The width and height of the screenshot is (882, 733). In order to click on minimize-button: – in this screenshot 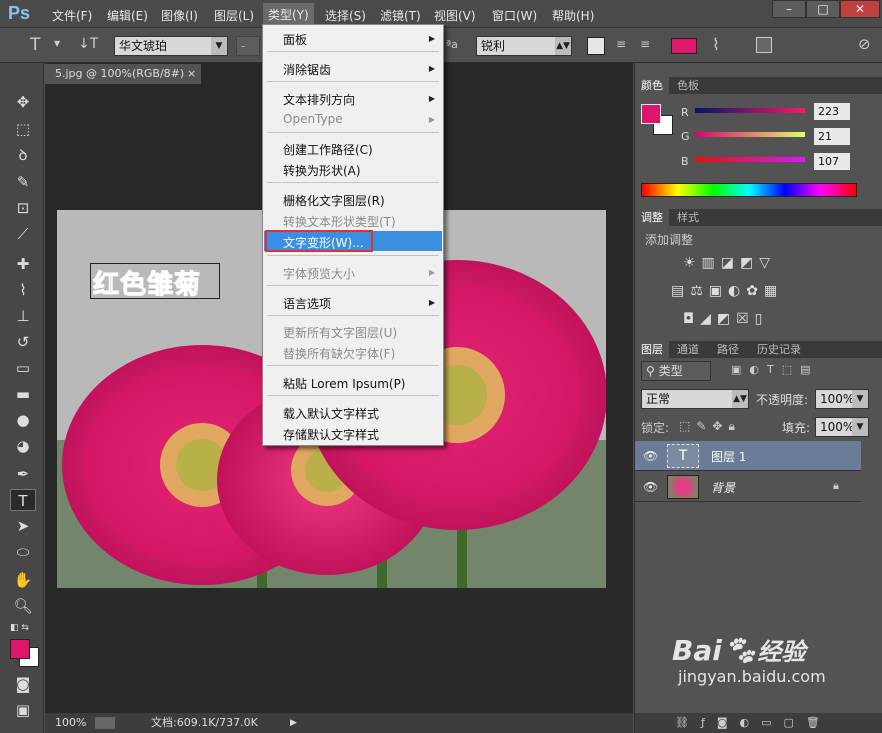, I will do `click(789, 9)`.